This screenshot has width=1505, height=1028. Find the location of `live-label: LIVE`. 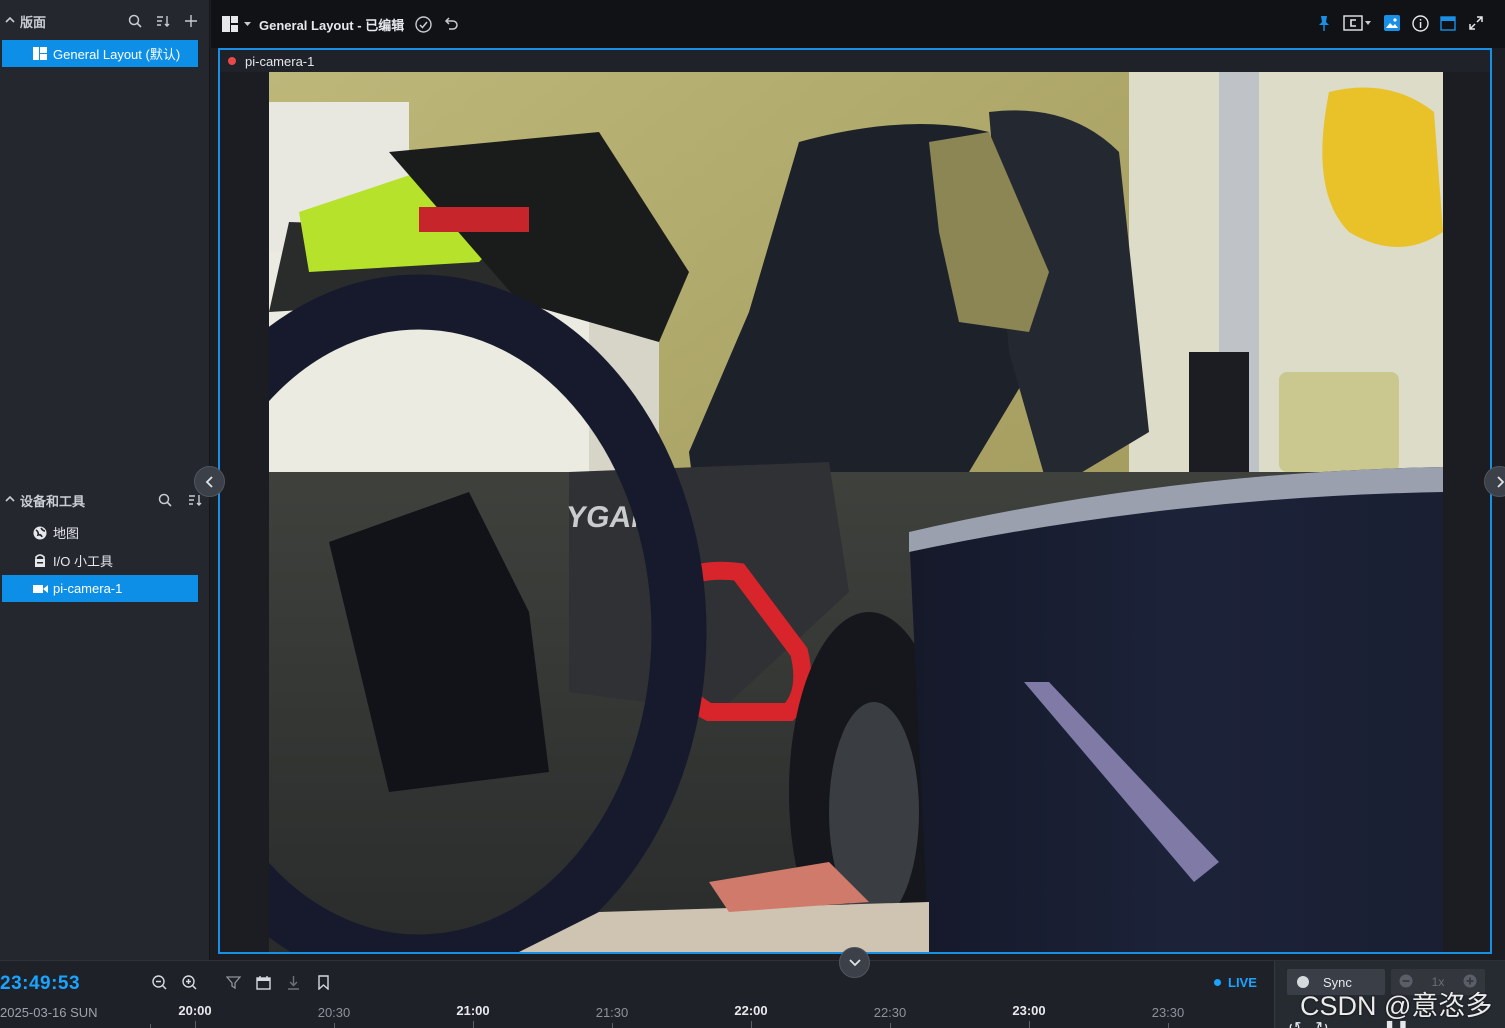

live-label: LIVE is located at coordinates (1242, 982).